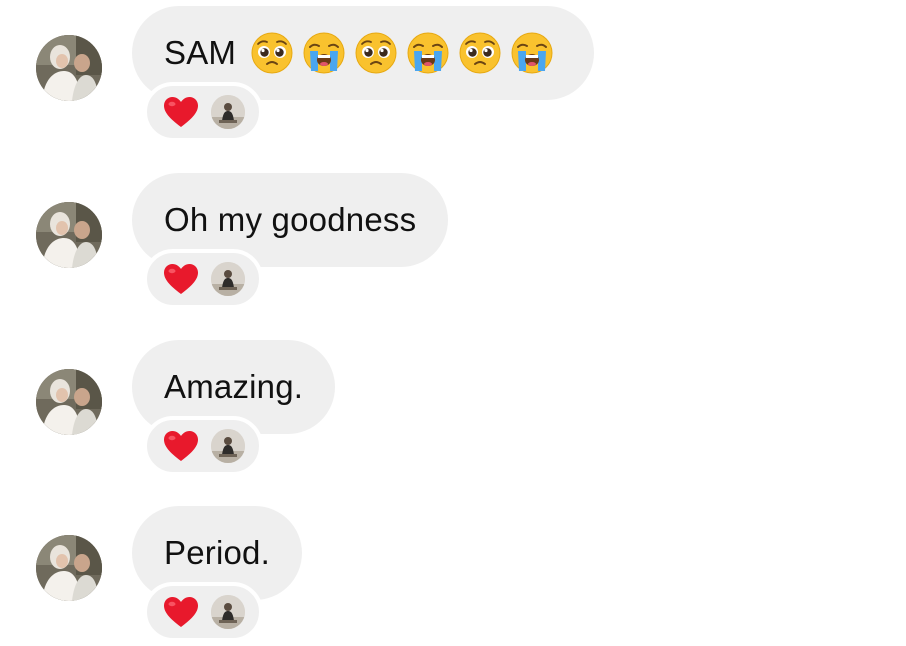  Describe the element at coordinates (217, 552) in the screenshot. I see `message-text: Period.` at that location.